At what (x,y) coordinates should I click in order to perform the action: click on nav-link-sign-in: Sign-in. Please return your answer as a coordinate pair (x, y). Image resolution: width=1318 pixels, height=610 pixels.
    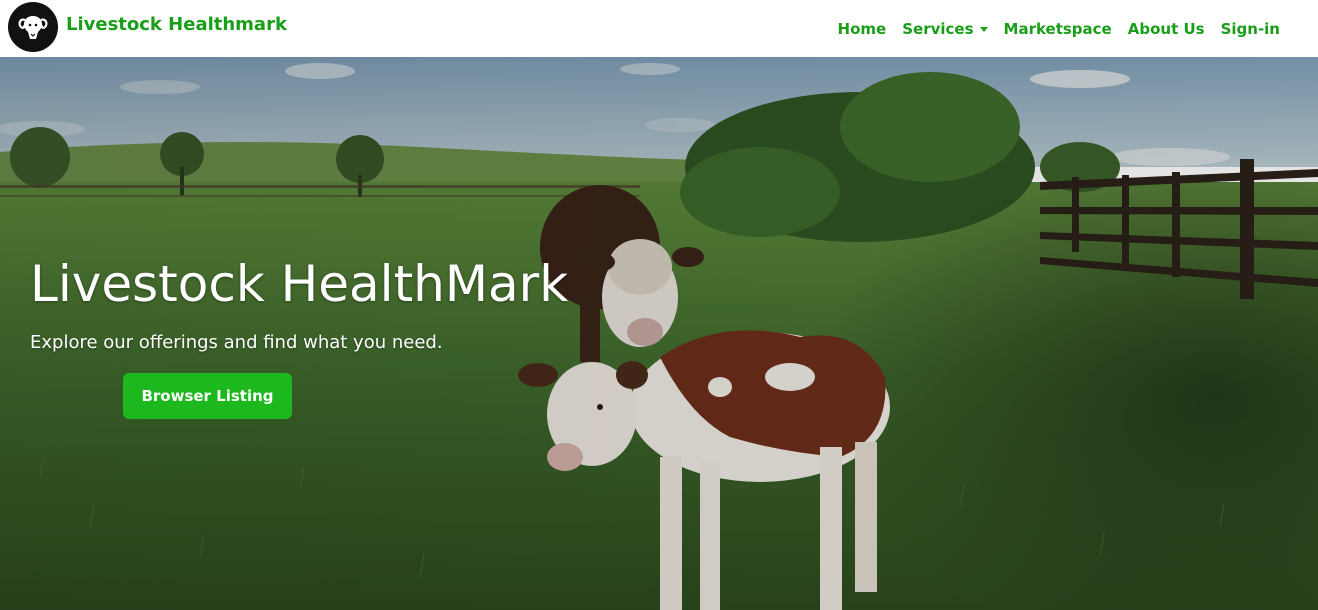
    Looking at the image, I should click on (1250, 29).